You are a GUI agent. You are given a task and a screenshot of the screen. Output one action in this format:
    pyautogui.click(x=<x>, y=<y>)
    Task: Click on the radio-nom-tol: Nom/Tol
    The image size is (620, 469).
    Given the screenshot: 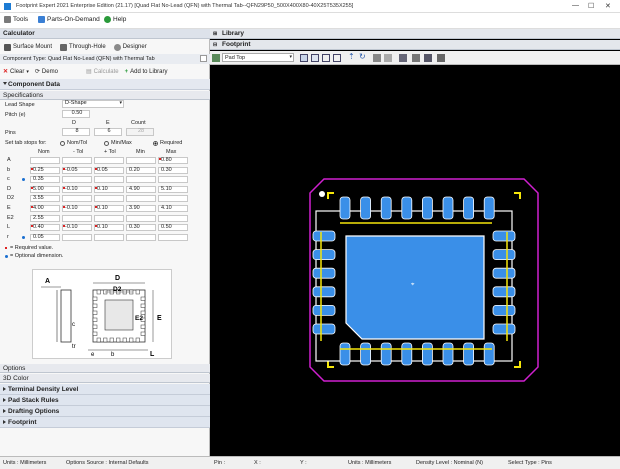 What is the action you would take?
    pyautogui.click(x=73, y=143)
    